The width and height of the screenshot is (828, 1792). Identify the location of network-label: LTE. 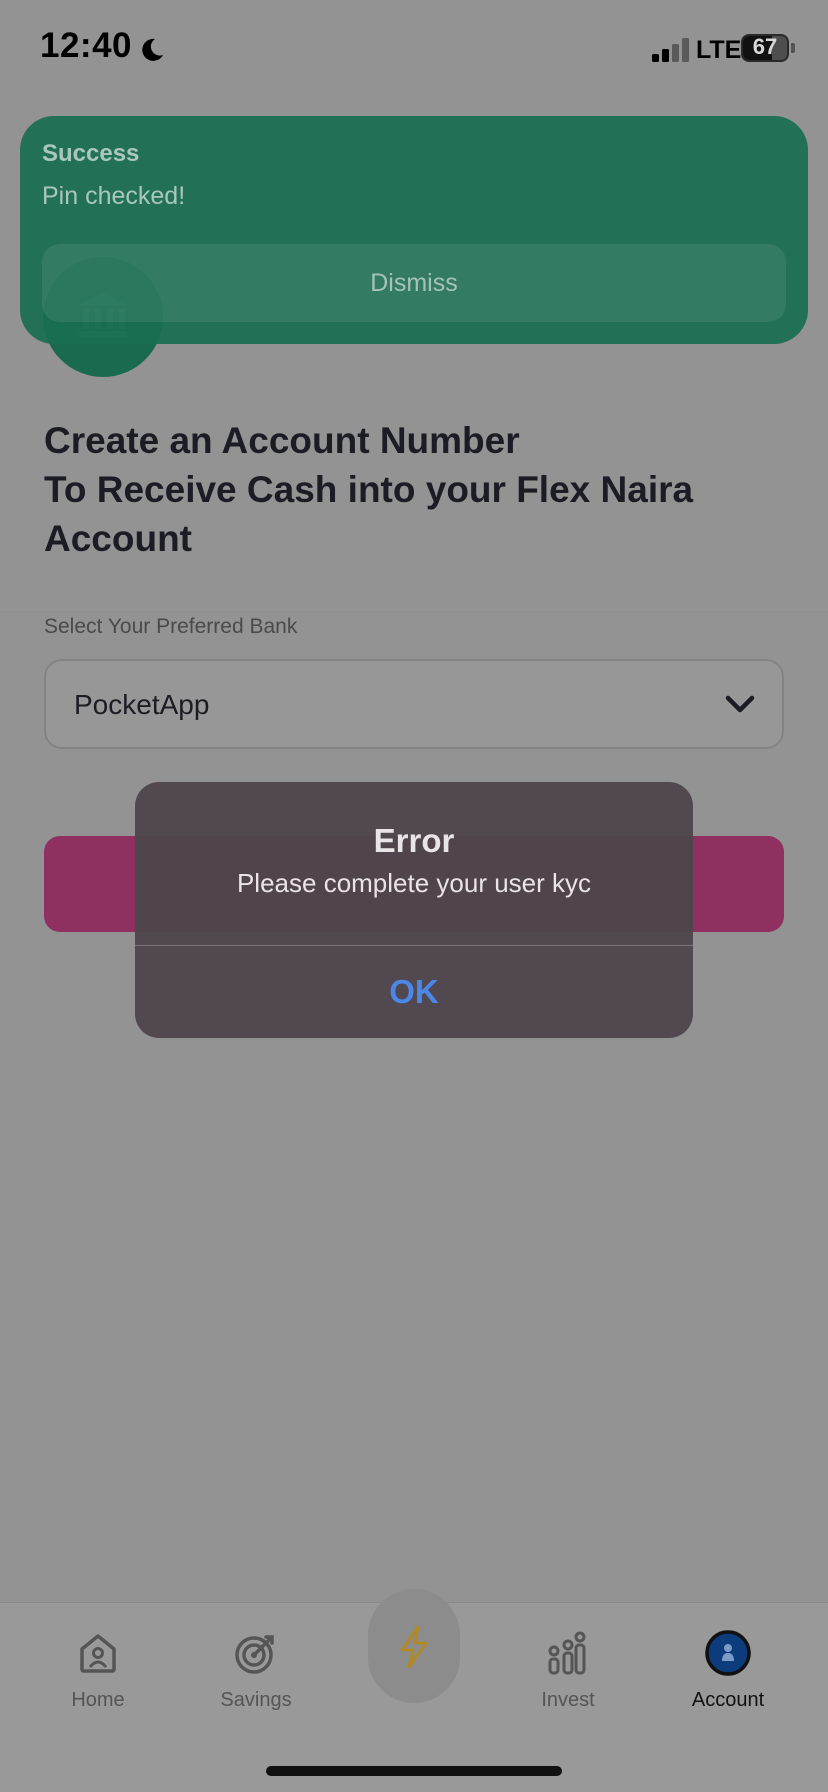
(719, 50).